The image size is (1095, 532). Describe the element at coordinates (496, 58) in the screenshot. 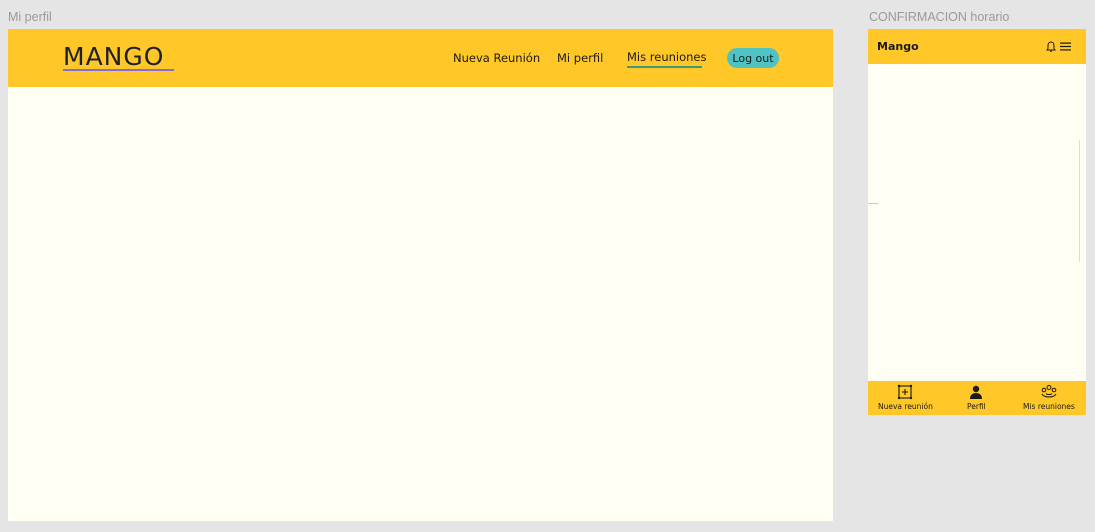

I see `nav-link-nueva-reunion: Nueva Reunión` at that location.